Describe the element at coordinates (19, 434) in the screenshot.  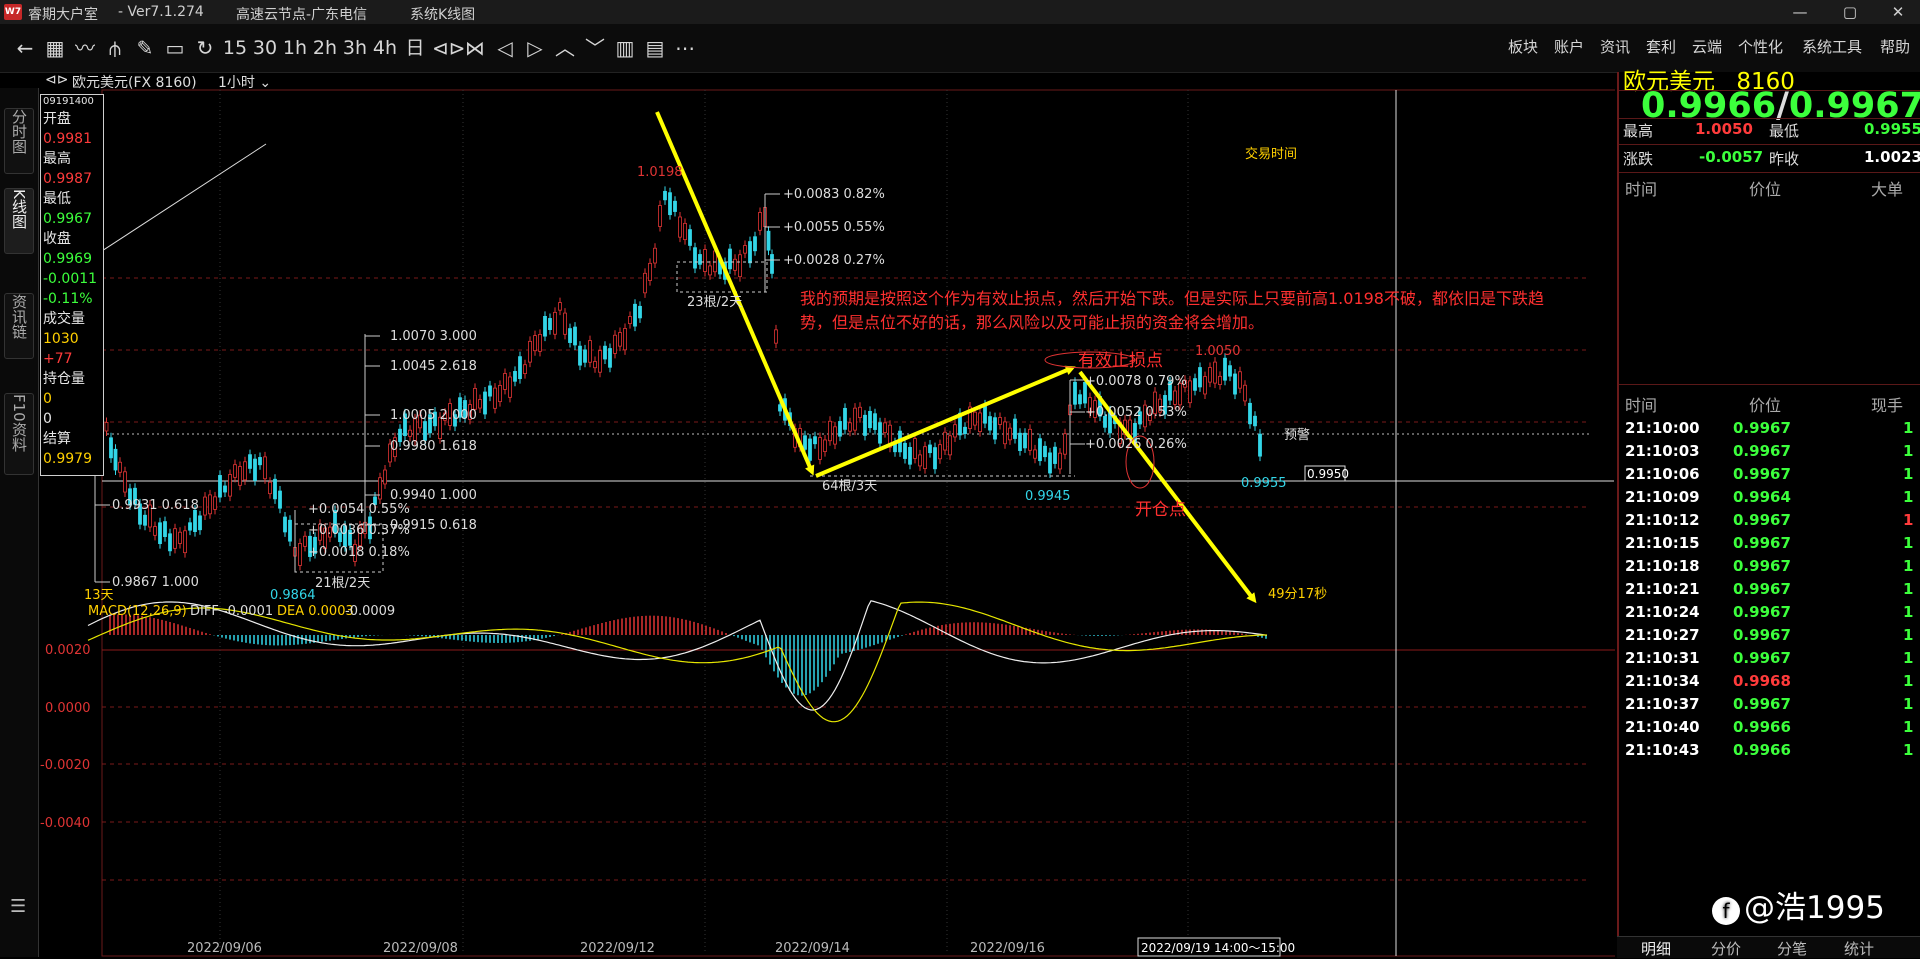
I see `tab-f10: F10资料` at that location.